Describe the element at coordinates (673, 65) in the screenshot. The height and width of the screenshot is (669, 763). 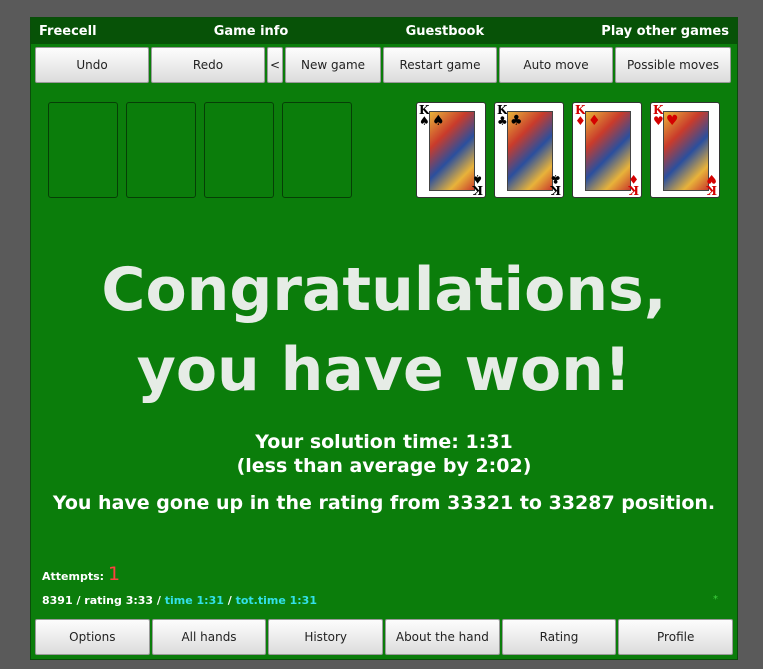
I see `possible-moves-button: Possible moves` at that location.